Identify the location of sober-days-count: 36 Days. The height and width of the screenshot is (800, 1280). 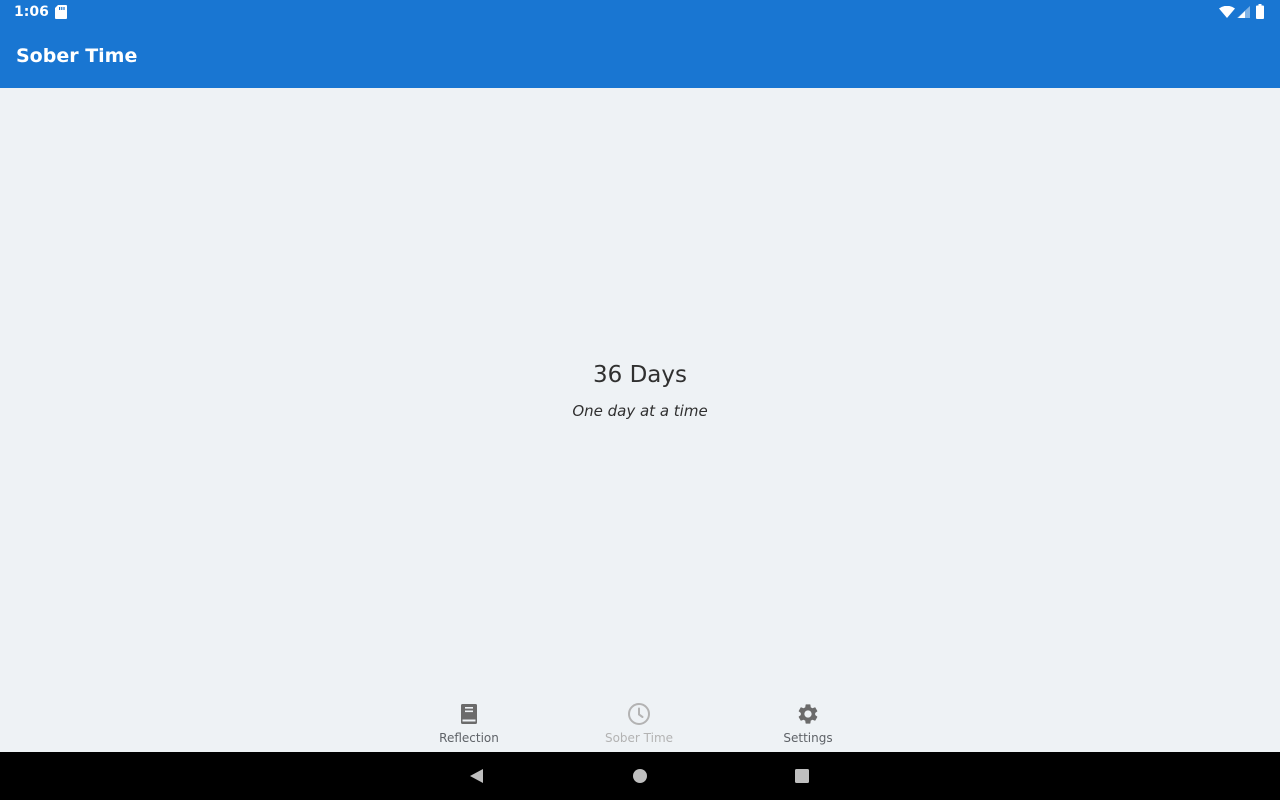
(640, 375).